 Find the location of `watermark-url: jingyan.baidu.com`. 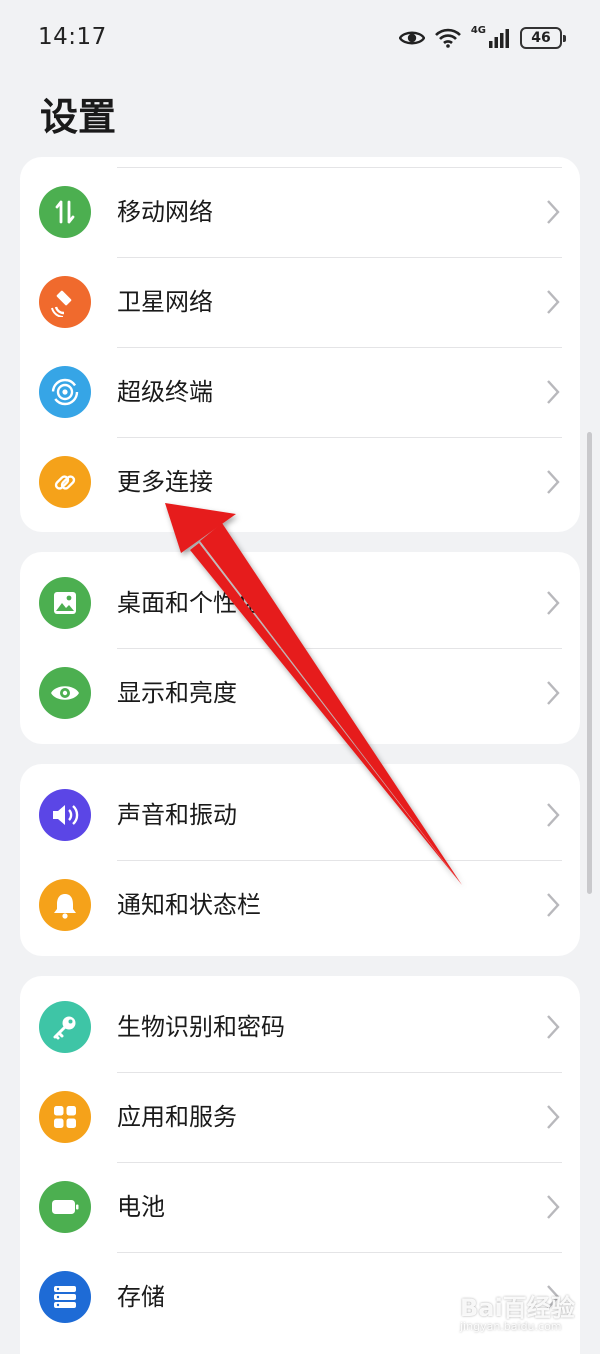

watermark-url: jingyan.baidu.com is located at coordinates (511, 1326).